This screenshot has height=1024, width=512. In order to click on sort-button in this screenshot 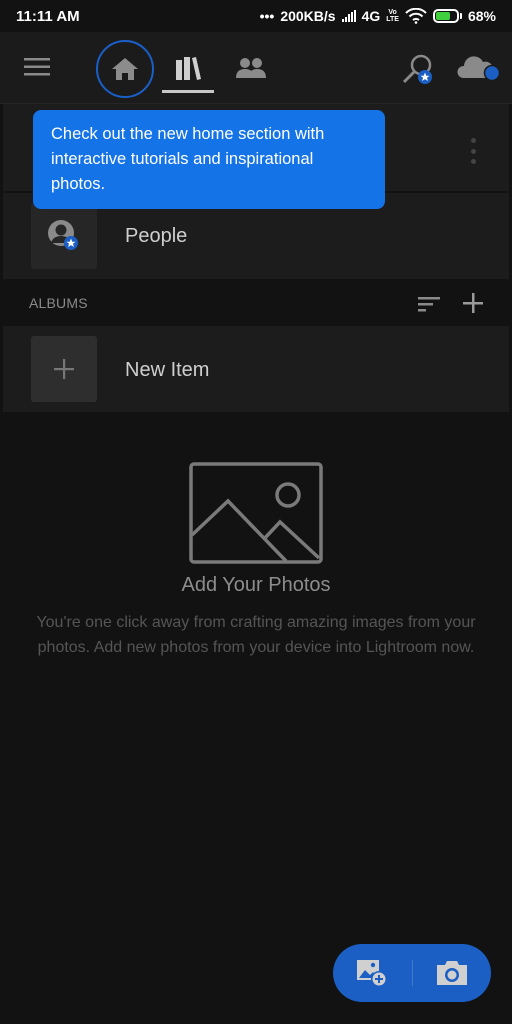, I will do `click(430, 305)`.